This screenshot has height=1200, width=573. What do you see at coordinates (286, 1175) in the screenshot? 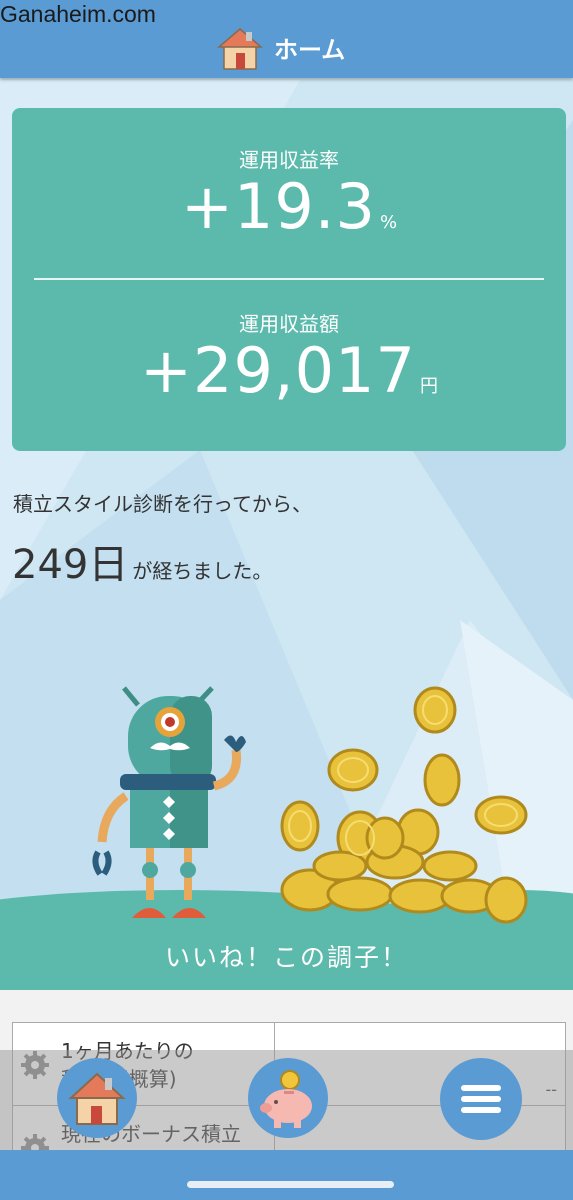
I see `footer-bar` at bounding box center [286, 1175].